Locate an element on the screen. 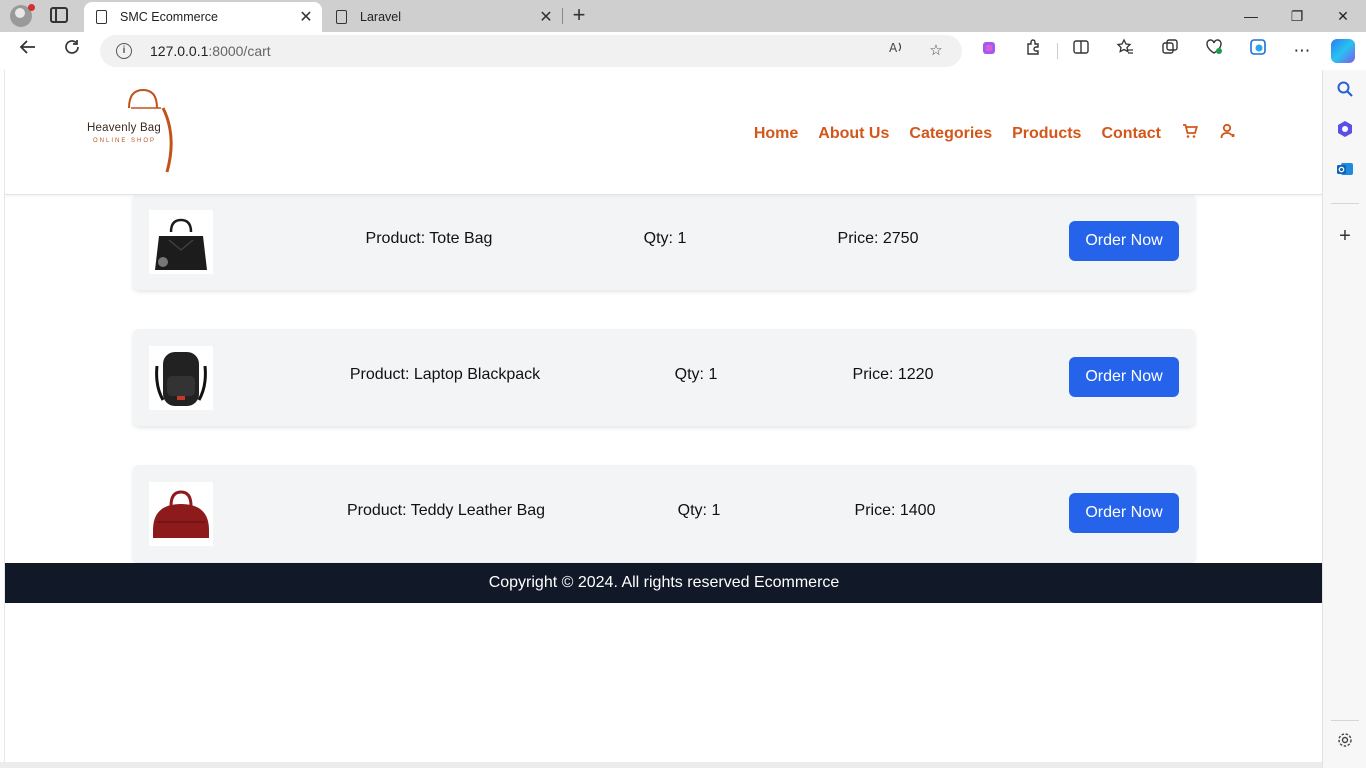 Image resolution: width=1366 pixels, height=768 pixels. browser-essentials-icon is located at coordinates (1214, 51).